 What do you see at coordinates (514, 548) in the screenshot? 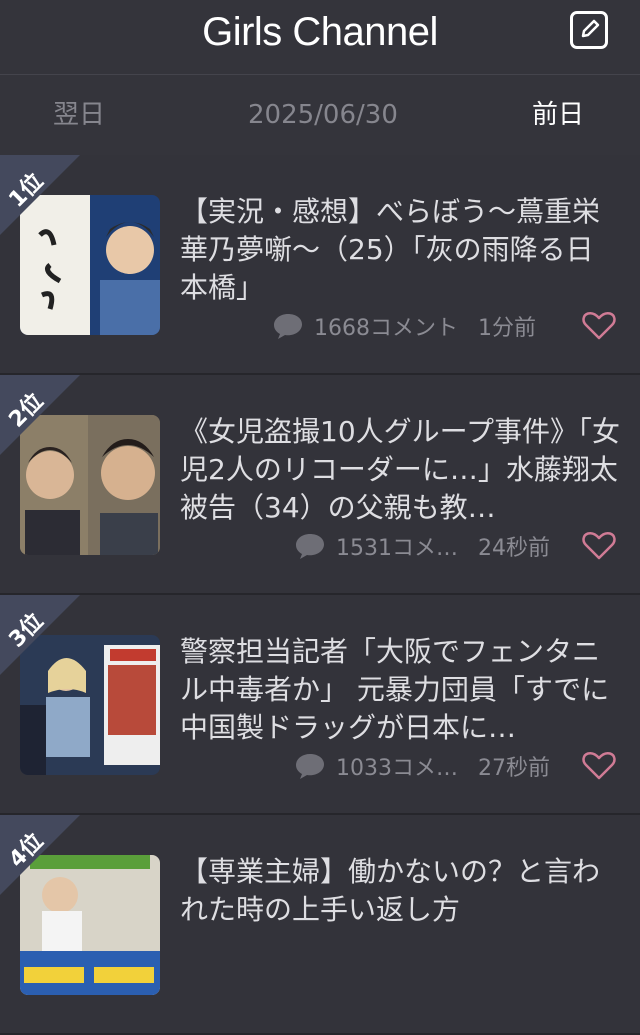
I see `timestamp: 24秒前` at bounding box center [514, 548].